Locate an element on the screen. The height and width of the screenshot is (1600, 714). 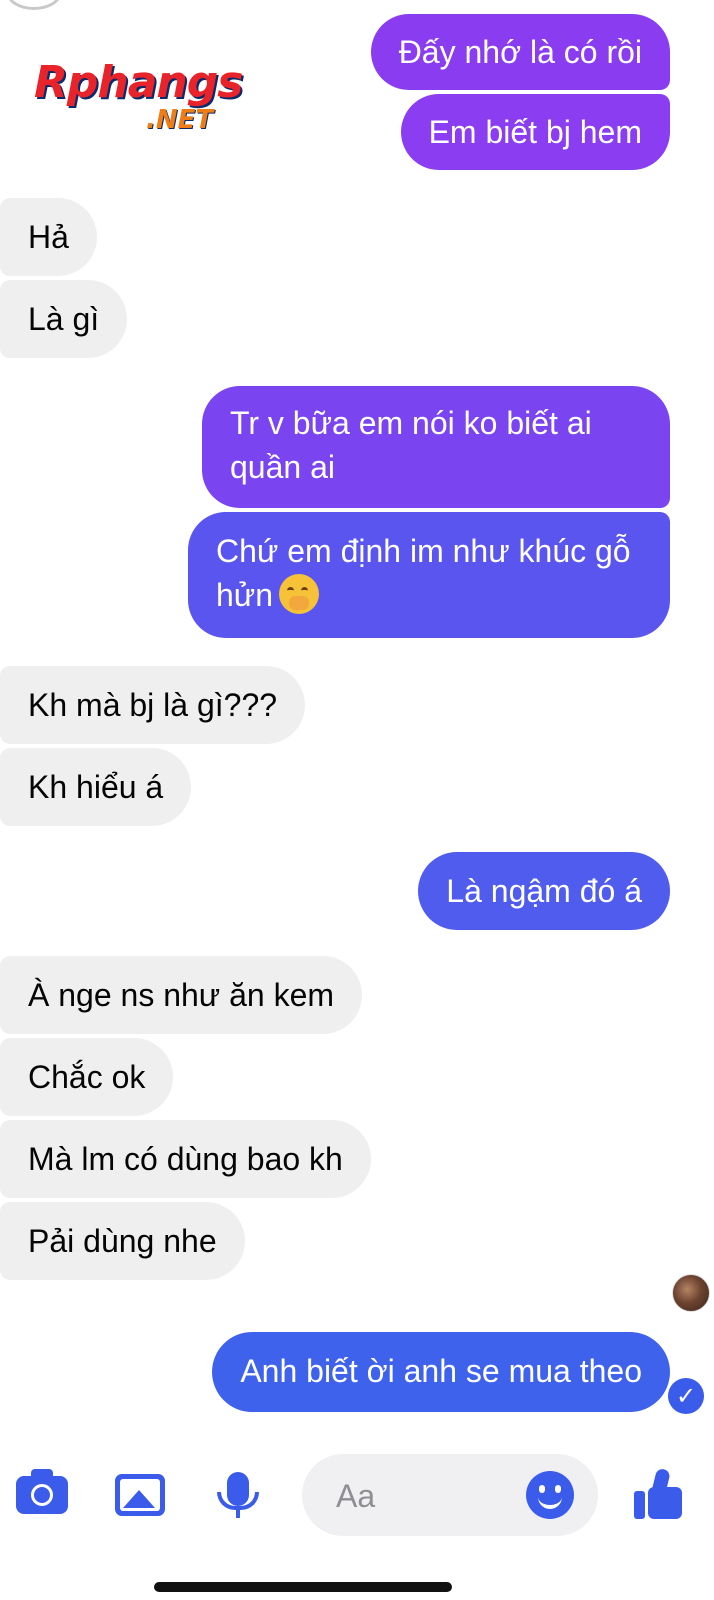
read-receipt-avatar is located at coordinates (691, 1293).